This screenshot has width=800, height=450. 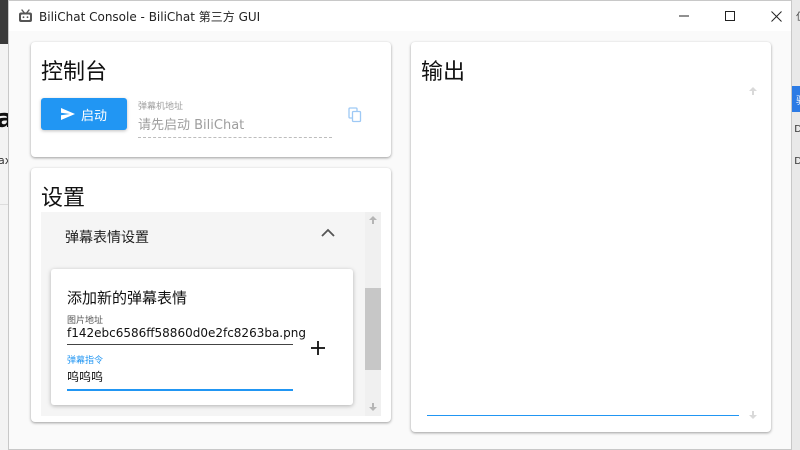 I want to click on image-url-input: f142ebc6586ff58860d0e2fc8263ba.png, so click(x=186, y=335).